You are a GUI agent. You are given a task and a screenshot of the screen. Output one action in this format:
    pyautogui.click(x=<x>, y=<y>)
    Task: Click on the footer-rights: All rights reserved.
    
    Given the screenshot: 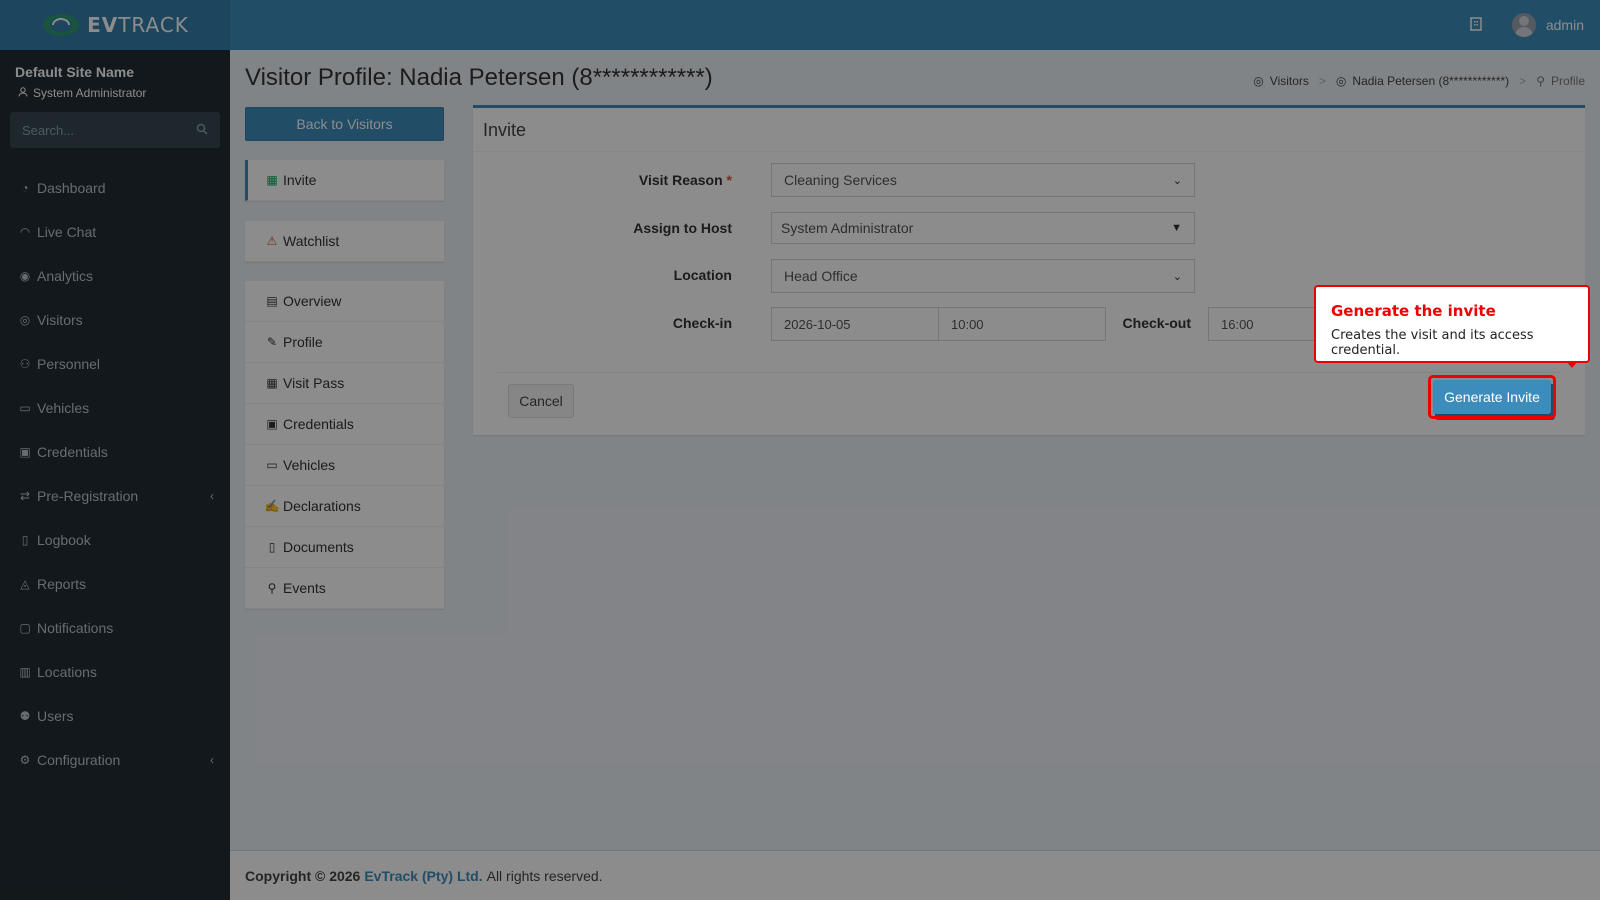 What is the action you would take?
    pyautogui.click(x=544, y=875)
    